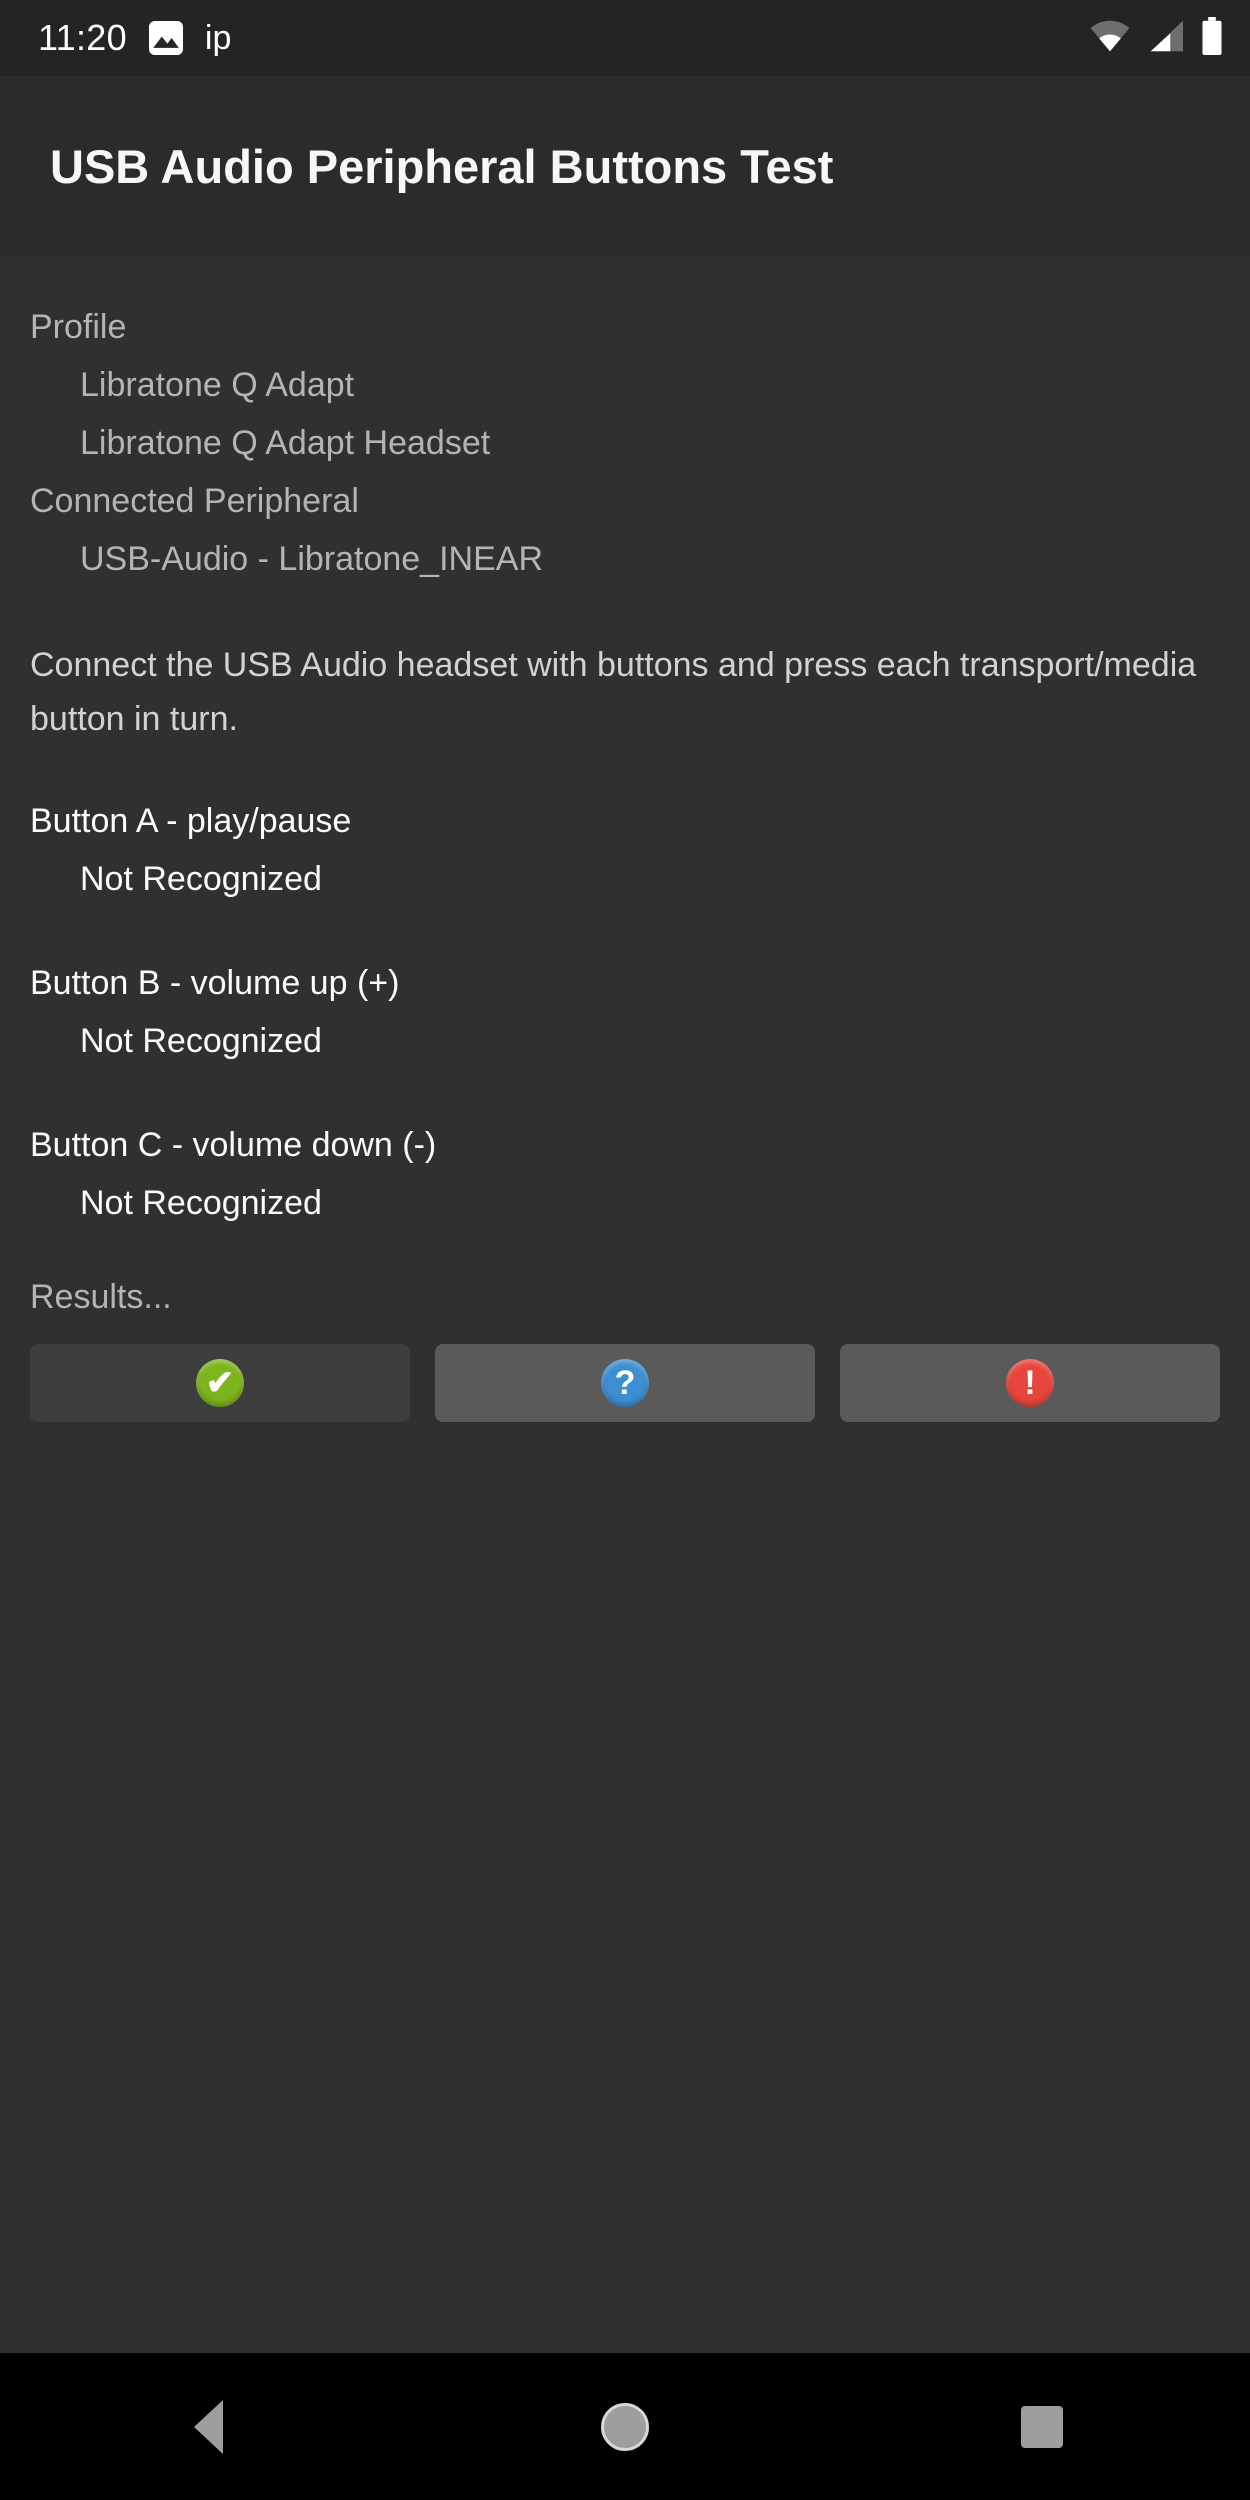  I want to click on status-bar-clock: 11:20, so click(82, 37).